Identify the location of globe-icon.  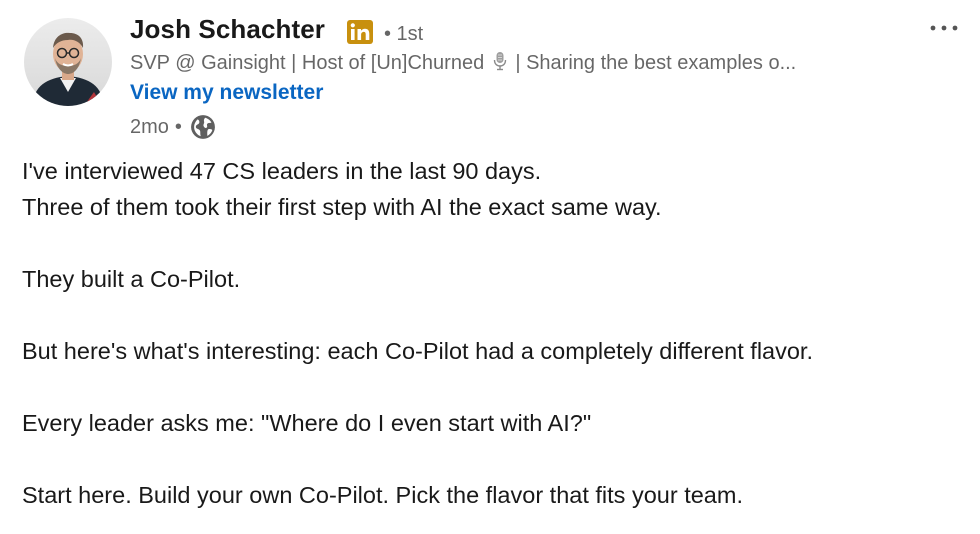
(203, 127).